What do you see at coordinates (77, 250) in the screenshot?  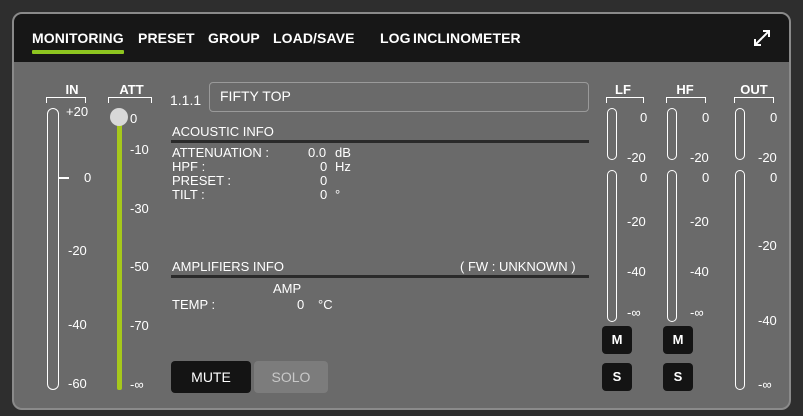 I see `in-scale-label: -20` at bounding box center [77, 250].